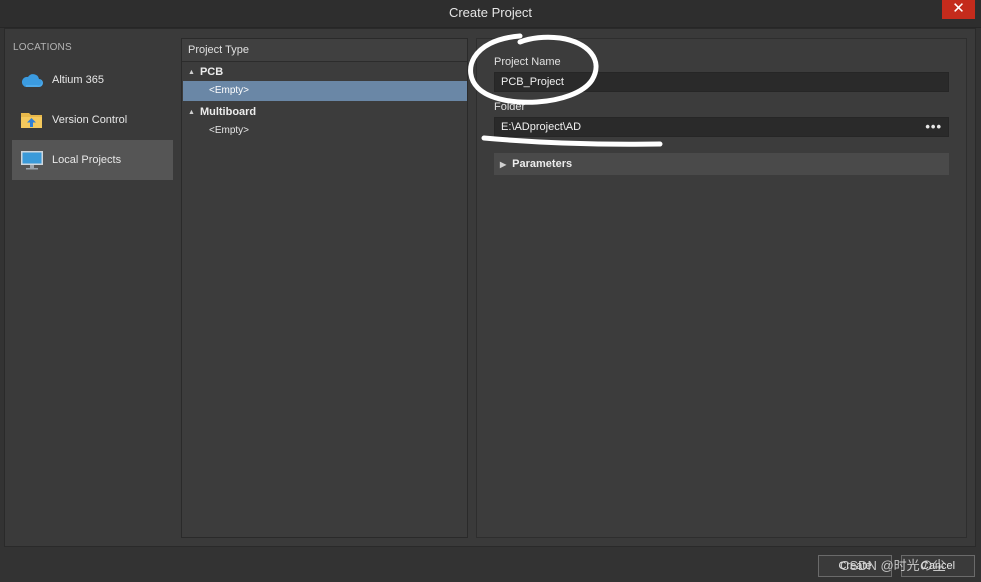 The image size is (981, 582). I want to click on project-type-header: Project Type, so click(324, 50).